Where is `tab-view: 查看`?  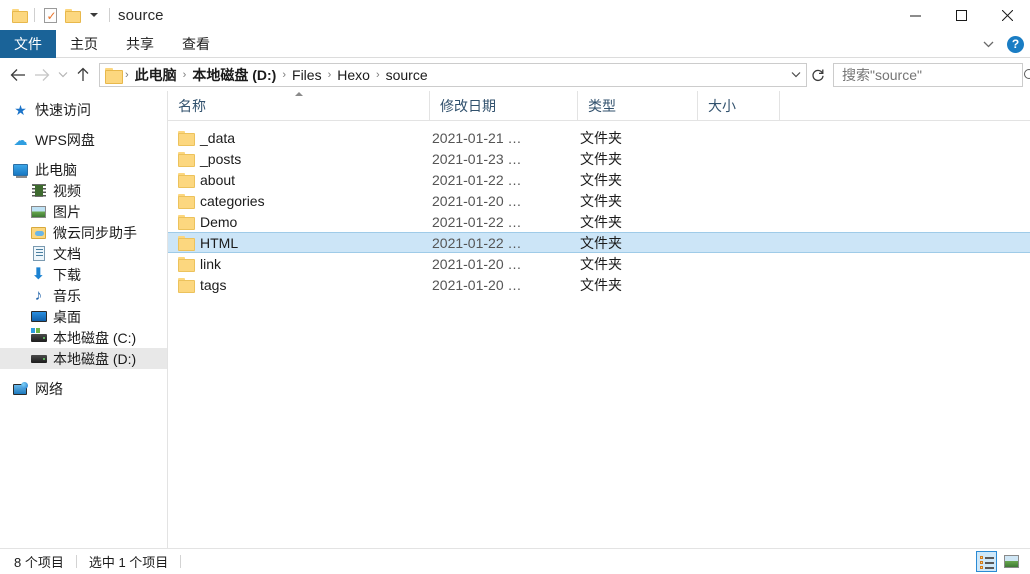
tab-view: 查看 is located at coordinates (196, 44).